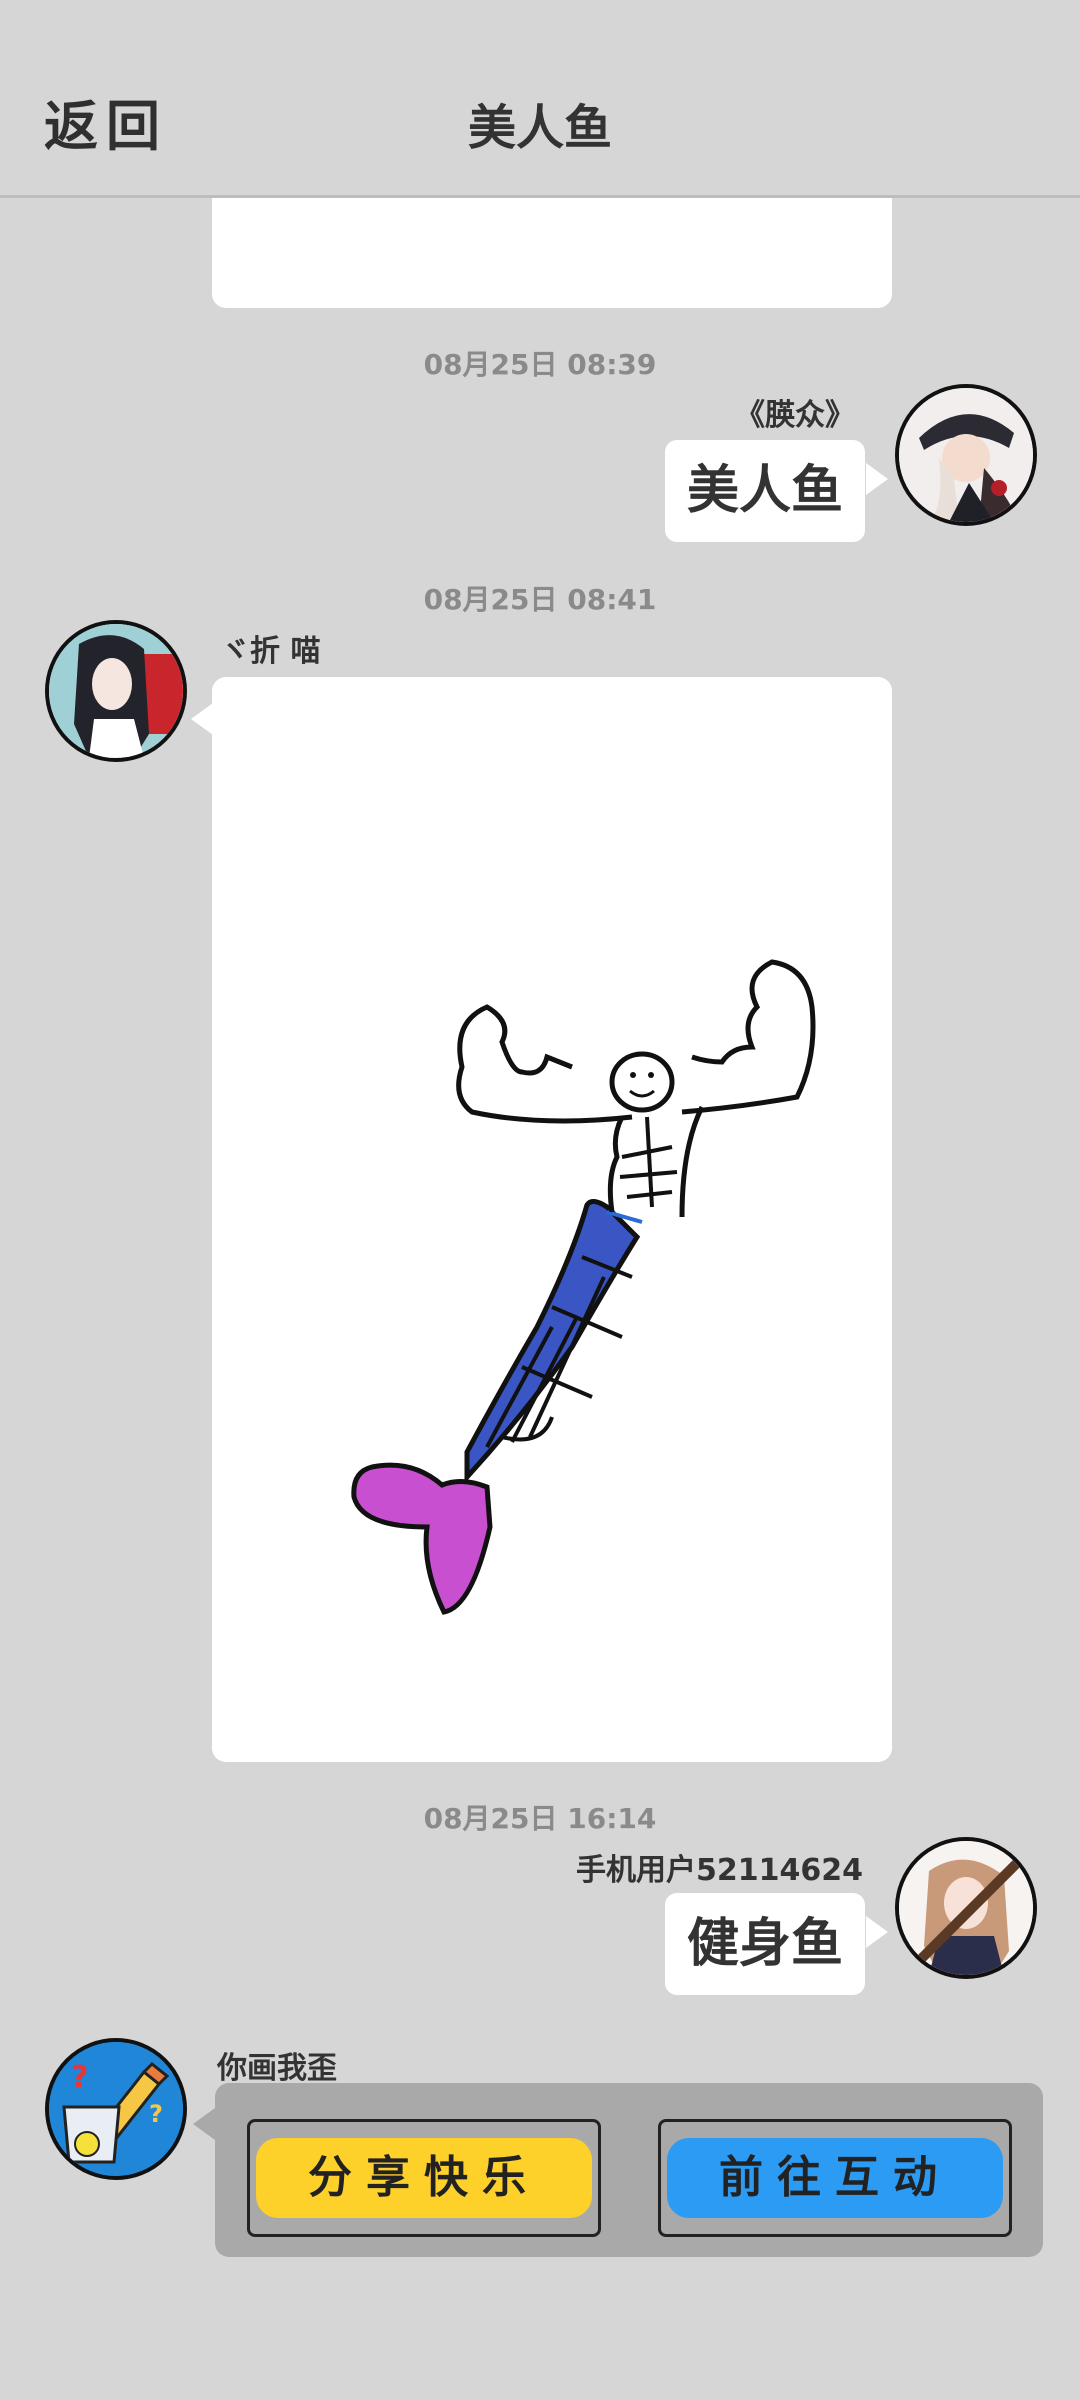 Image resolution: width=1080 pixels, height=2400 pixels. I want to click on share-button-label: 分享快乐, so click(424, 2177).